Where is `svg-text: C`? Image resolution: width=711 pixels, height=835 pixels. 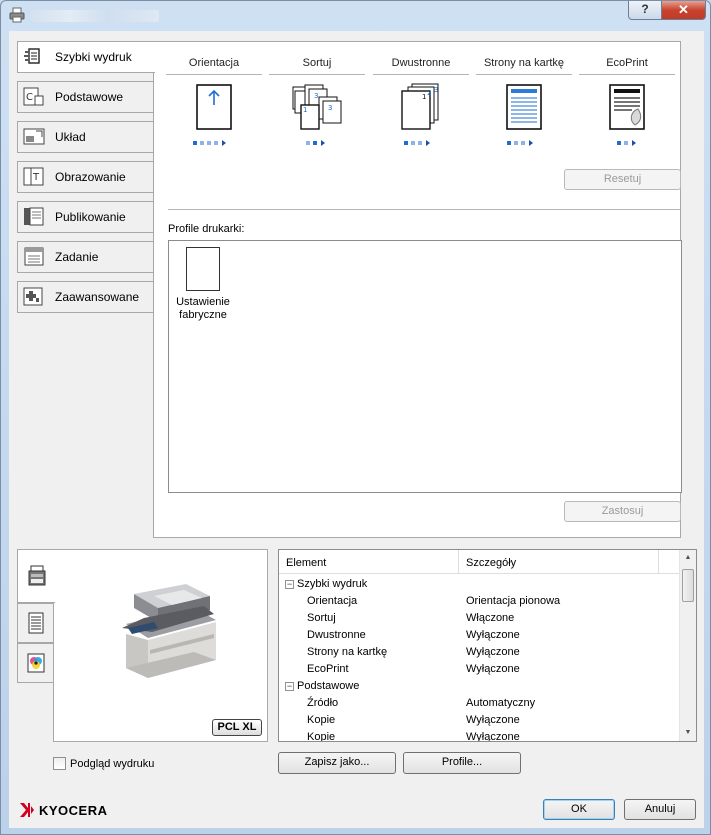 svg-text: C is located at coordinates (29, 97).